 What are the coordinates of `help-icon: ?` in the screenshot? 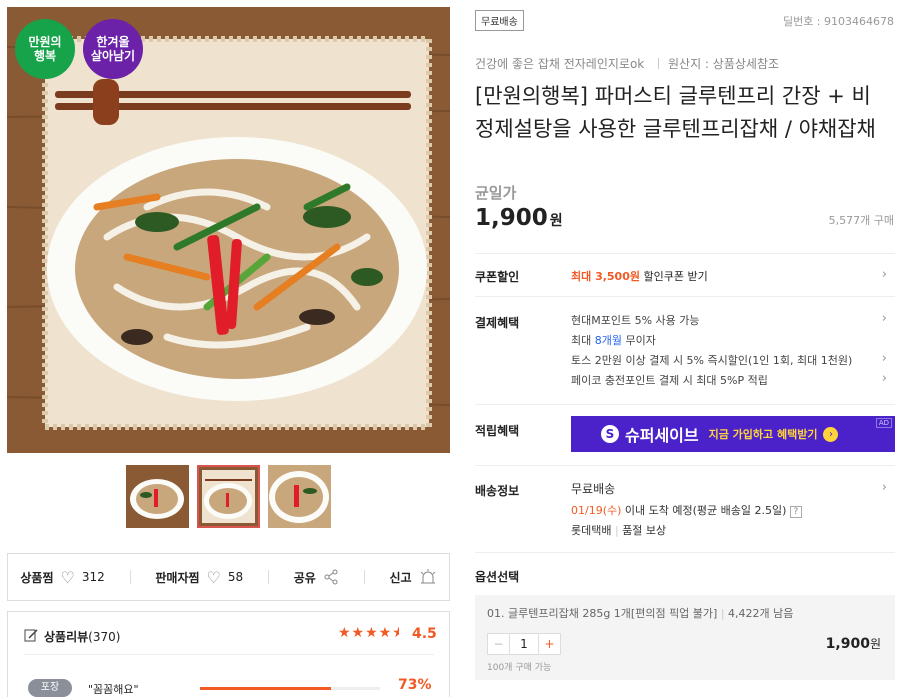 It's located at (795, 512).